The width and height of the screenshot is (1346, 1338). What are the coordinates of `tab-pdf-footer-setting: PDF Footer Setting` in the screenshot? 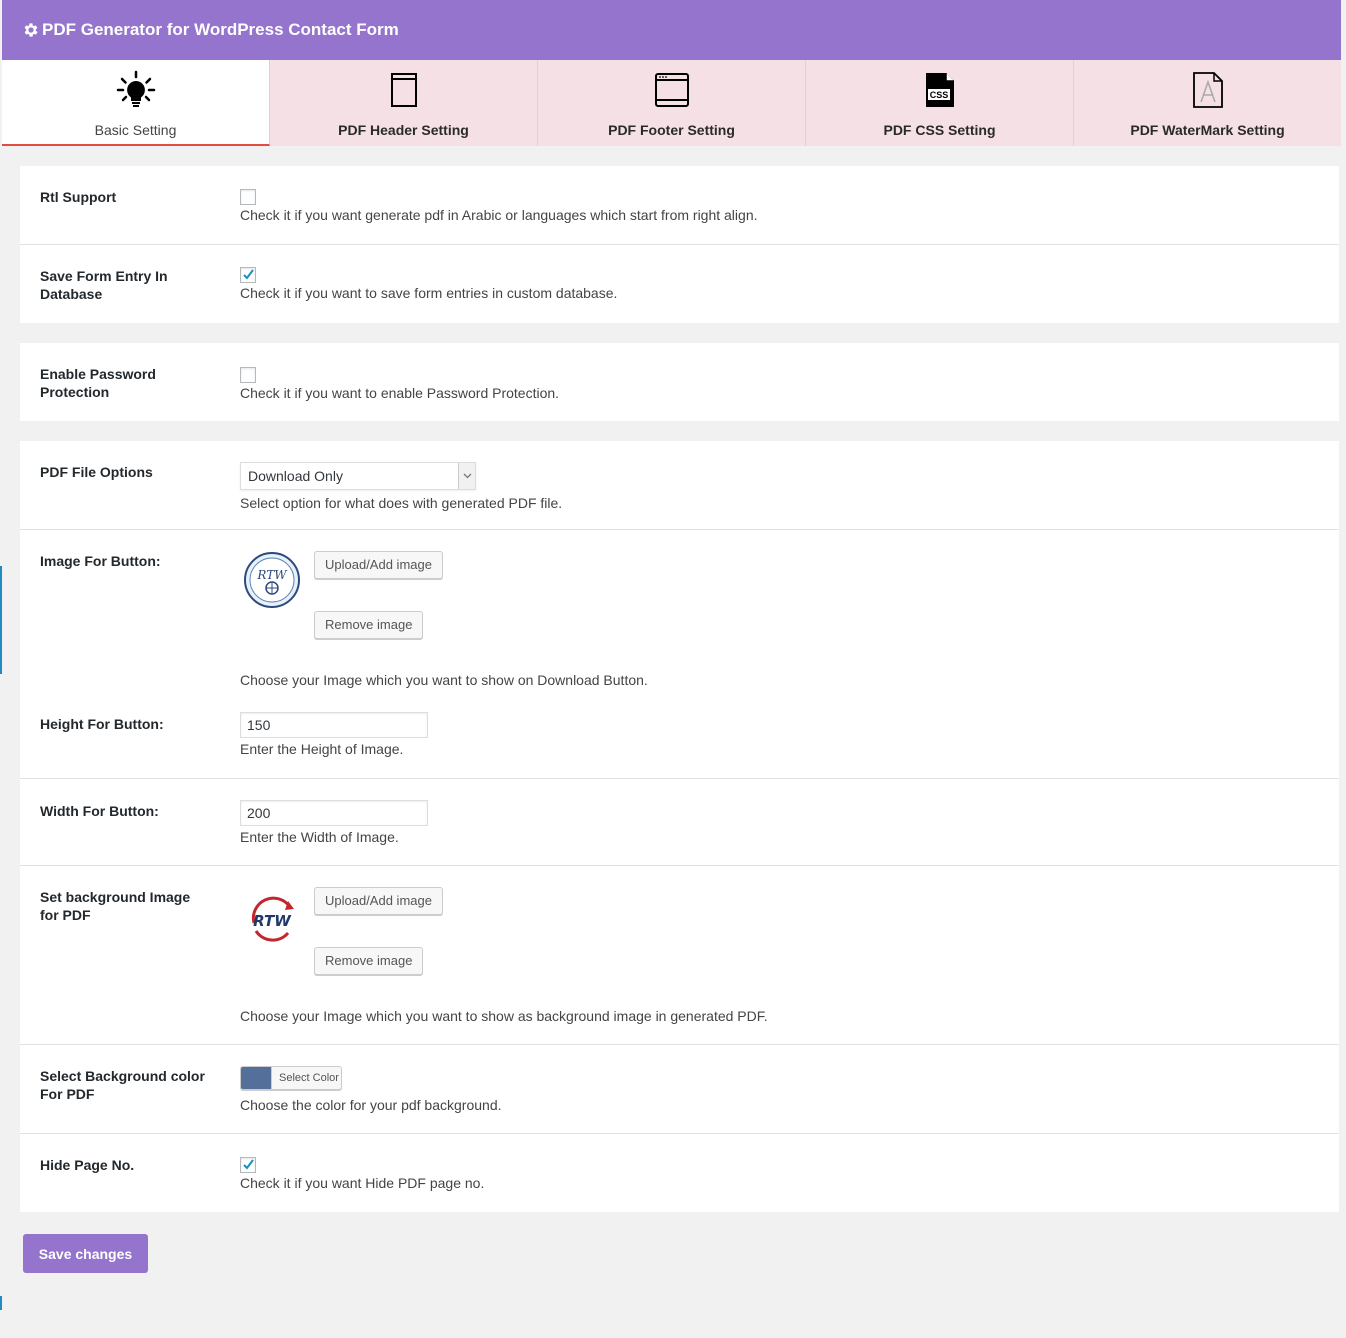 It's located at (672, 103).